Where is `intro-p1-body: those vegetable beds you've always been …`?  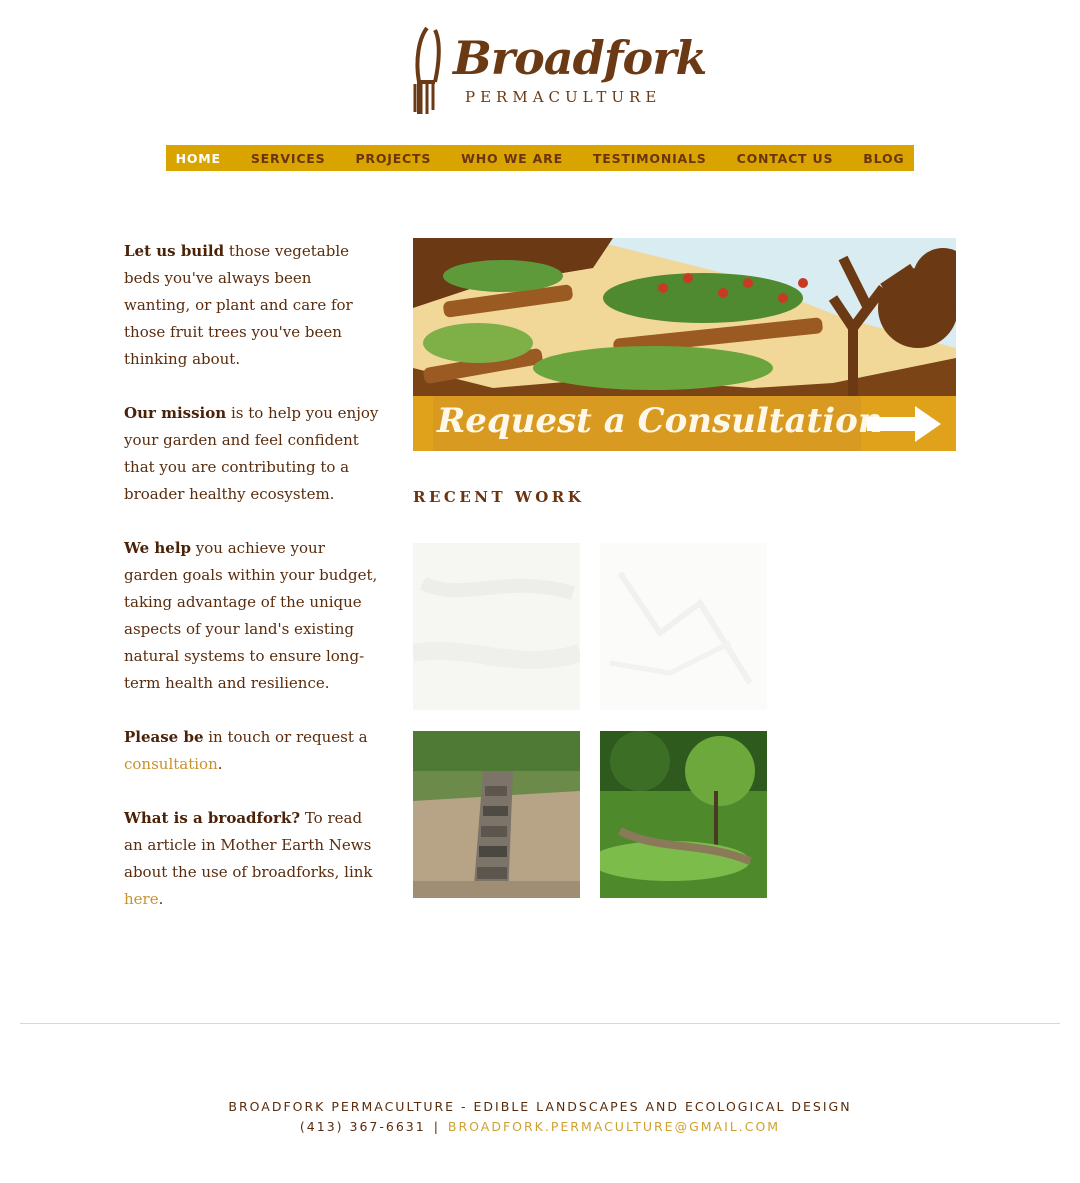
intro-p1-body: those vegetable beds you've always been … is located at coordinates (238, 305).